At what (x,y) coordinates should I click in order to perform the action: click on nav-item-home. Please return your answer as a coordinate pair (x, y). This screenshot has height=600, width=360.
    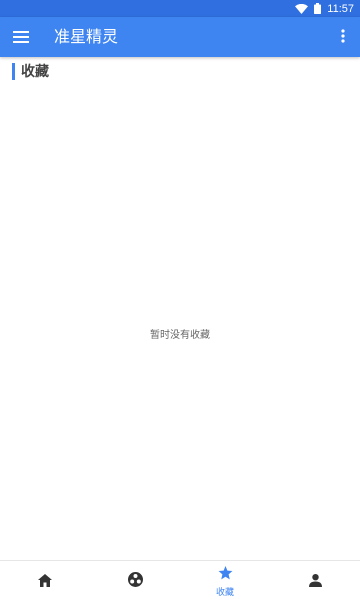
    Looking at the image, I should click on (45, 580).